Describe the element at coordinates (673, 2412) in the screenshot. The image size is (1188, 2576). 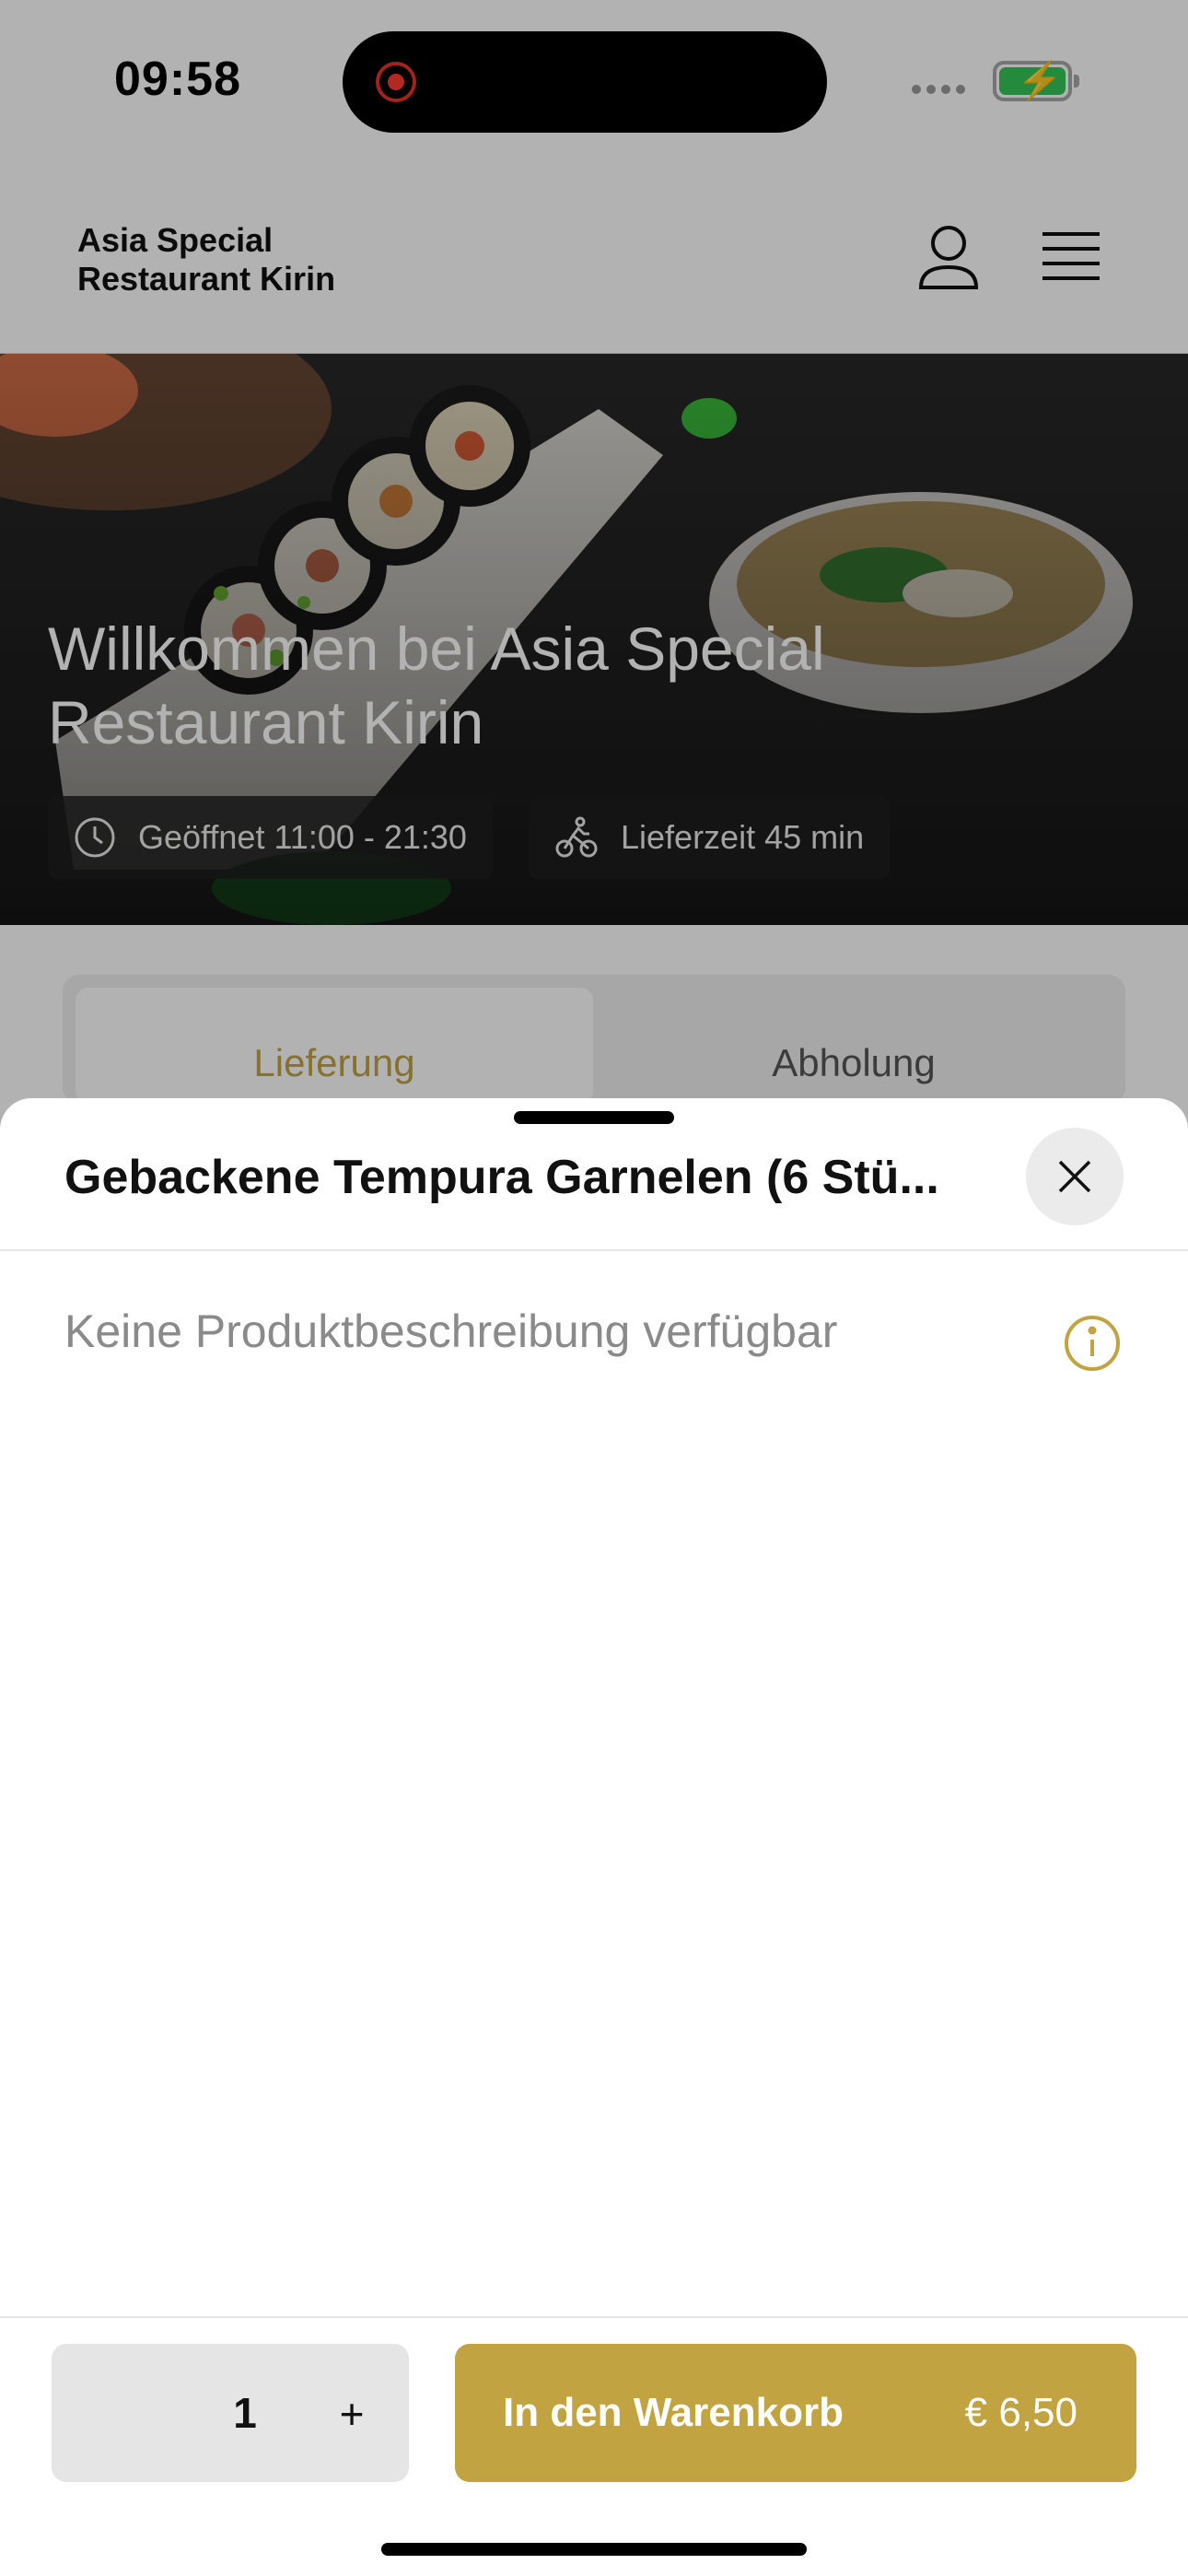
I see `add-to-cart-label: In den Warenkorb` at that location.